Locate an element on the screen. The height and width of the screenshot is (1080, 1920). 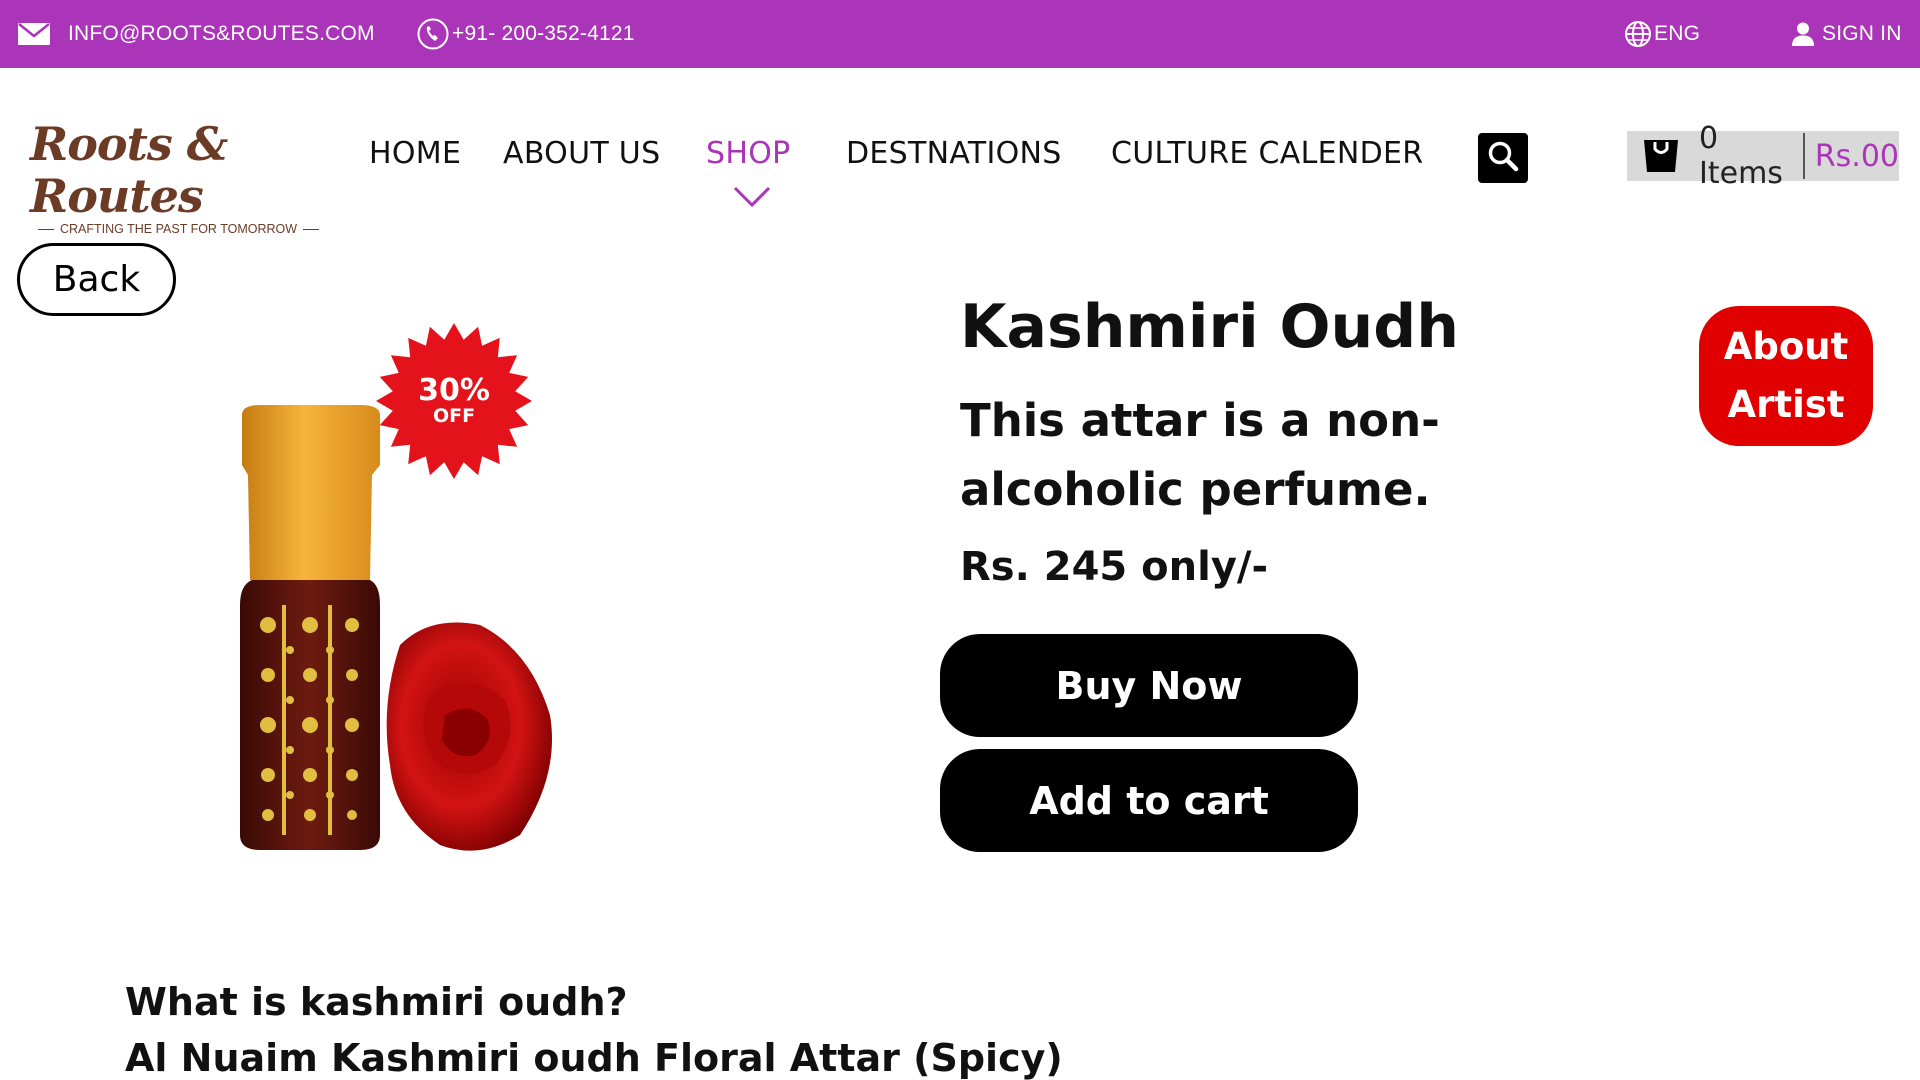
badge-off: OFF is located at coordinates (454, 416).